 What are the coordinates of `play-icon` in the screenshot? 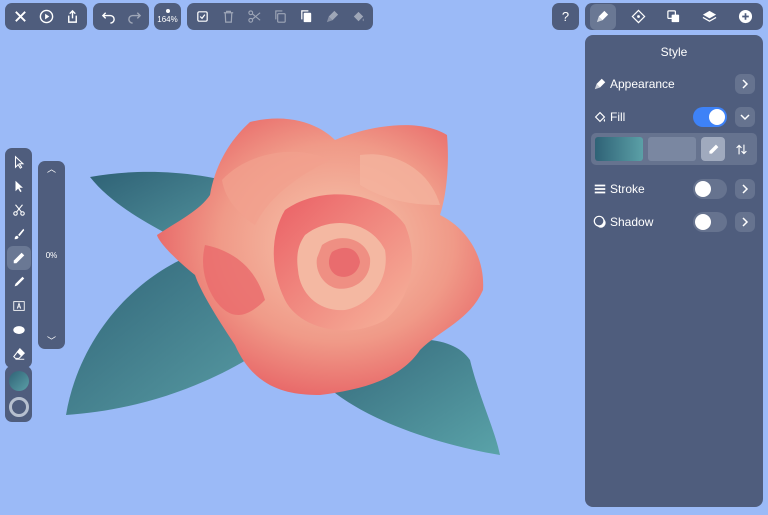 It's located at (46, 16).